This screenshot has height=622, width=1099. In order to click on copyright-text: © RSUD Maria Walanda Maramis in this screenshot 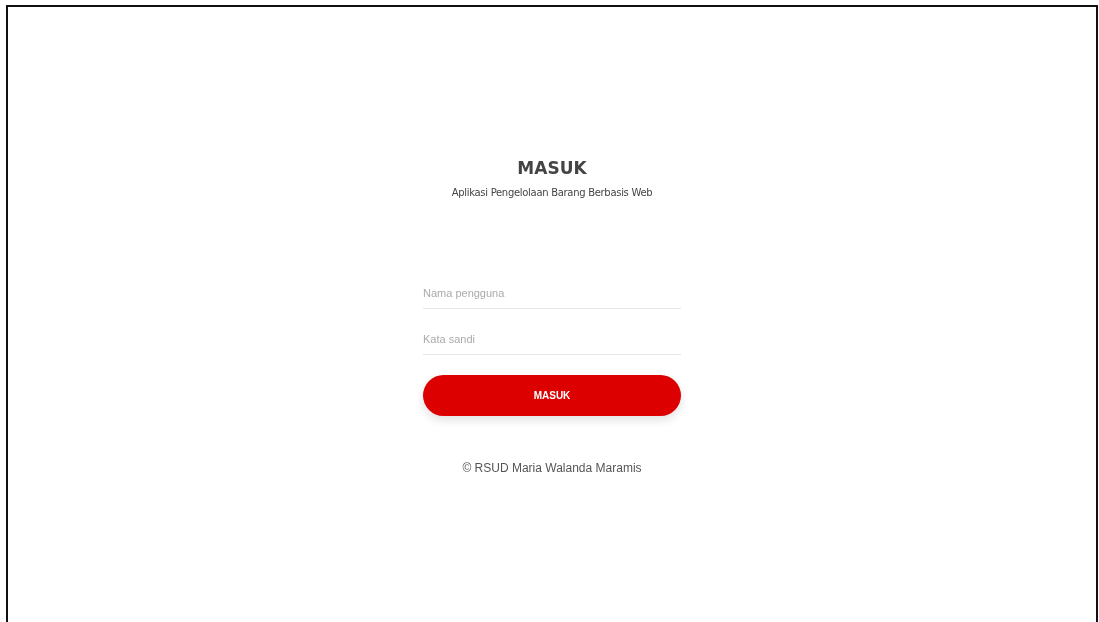, I will do `click(552, 468)`.